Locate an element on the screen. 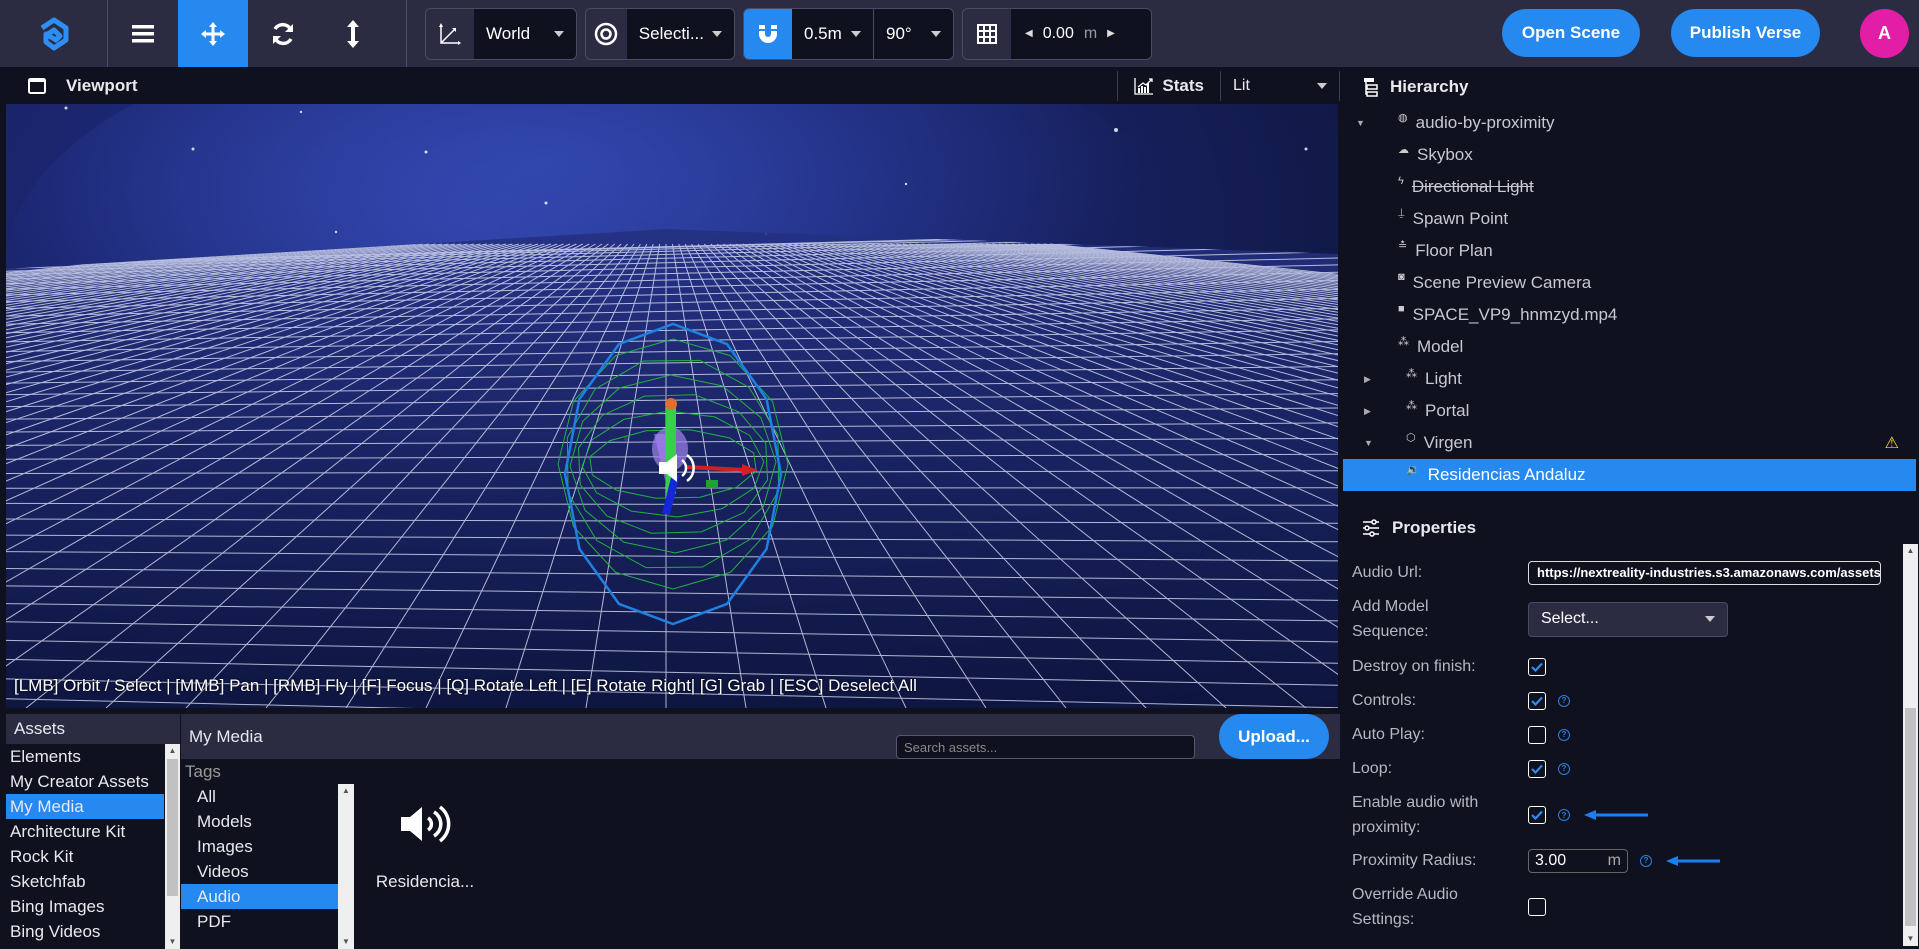 This screenshot has width=1919, height=949. search-assets-input is located at coordinates (1045, 747).